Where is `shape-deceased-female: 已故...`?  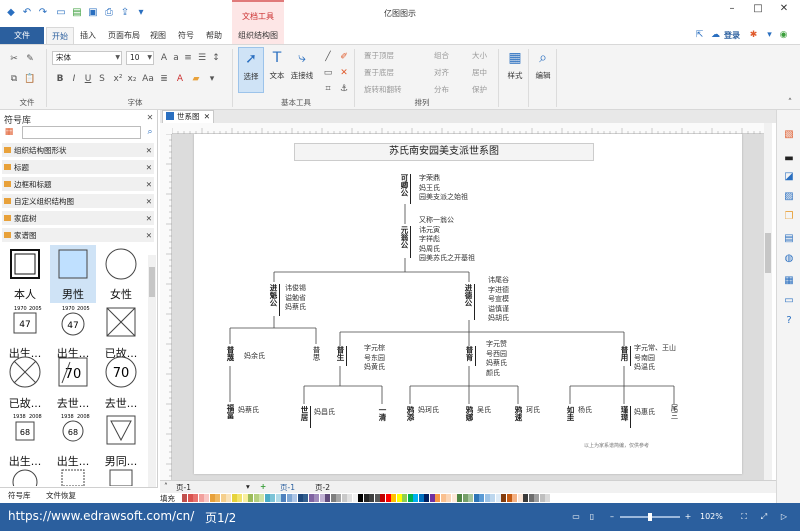 shape-deceased-female: 已故... is located at coordinates (25, 383).